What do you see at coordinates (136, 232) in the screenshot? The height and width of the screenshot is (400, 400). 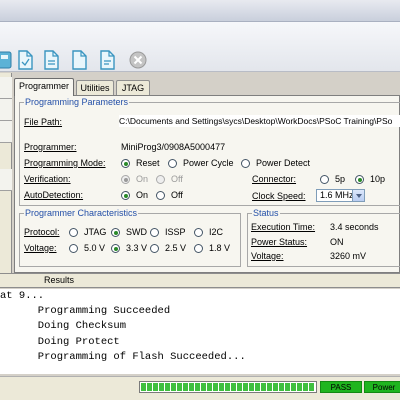 I see `protocol-swd-text: SWD` at bounding box center [136, 232].